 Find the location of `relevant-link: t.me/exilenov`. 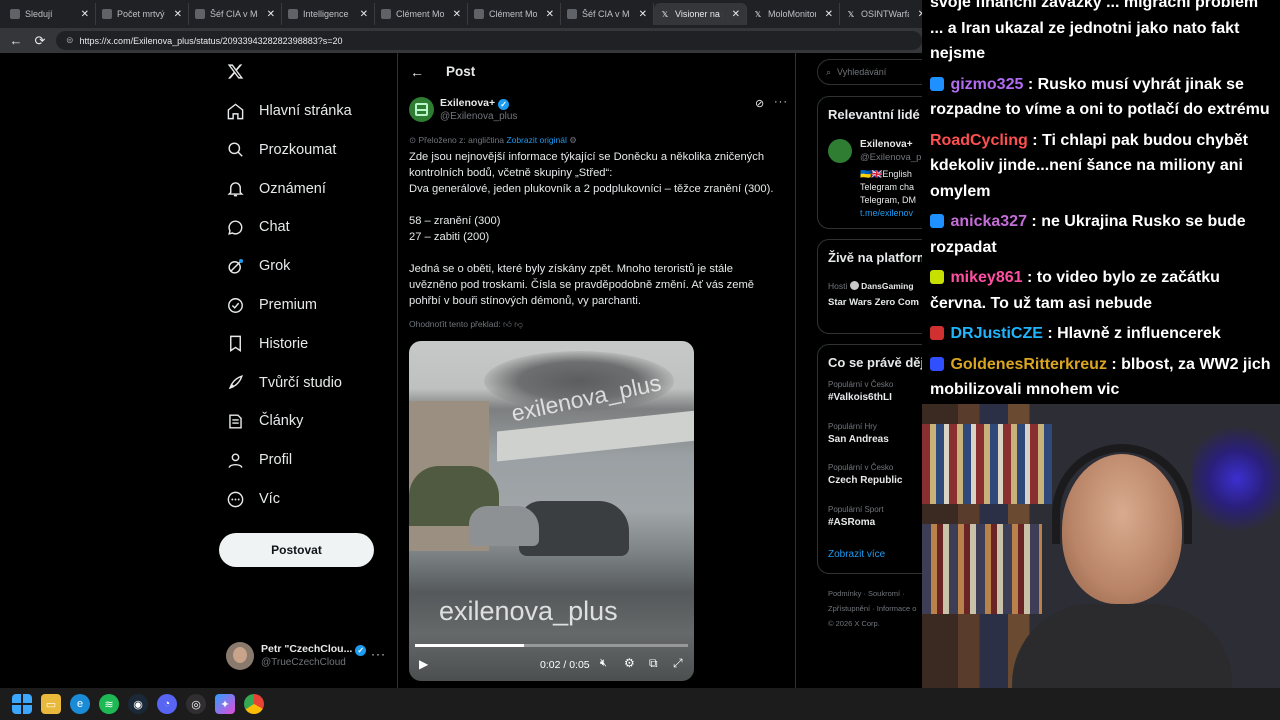

relevant-link: t.me/exilenov is located at coordinates (888, 213).